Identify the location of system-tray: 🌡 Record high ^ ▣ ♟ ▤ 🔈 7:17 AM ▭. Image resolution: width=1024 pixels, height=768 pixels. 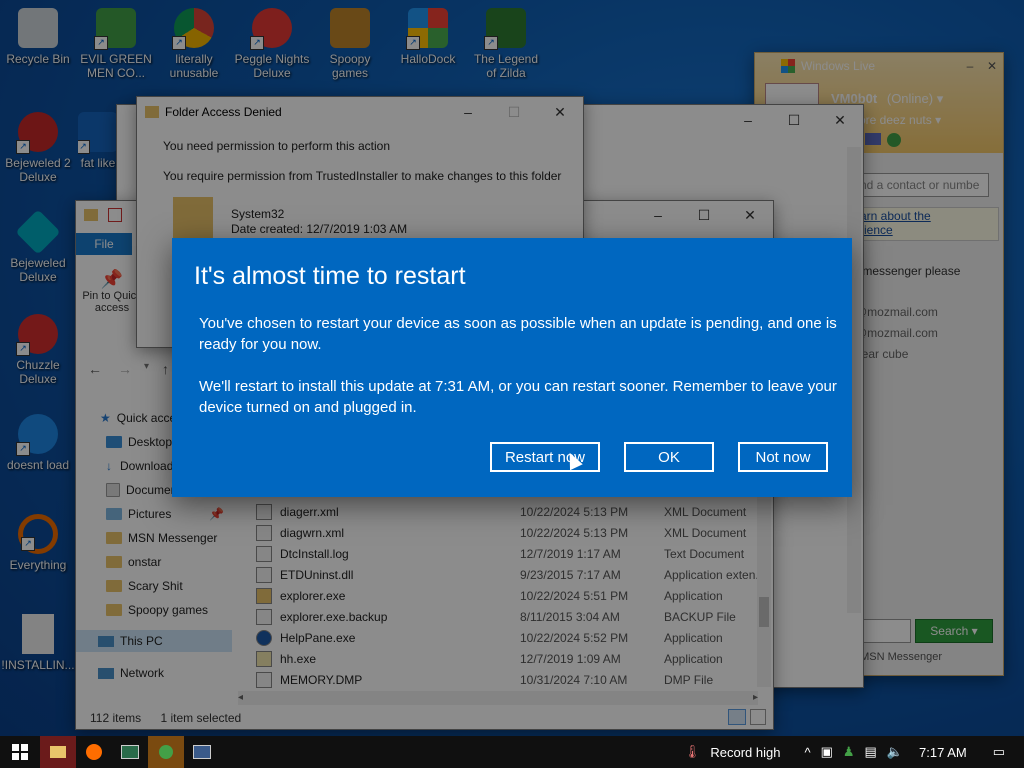
(851, 752).